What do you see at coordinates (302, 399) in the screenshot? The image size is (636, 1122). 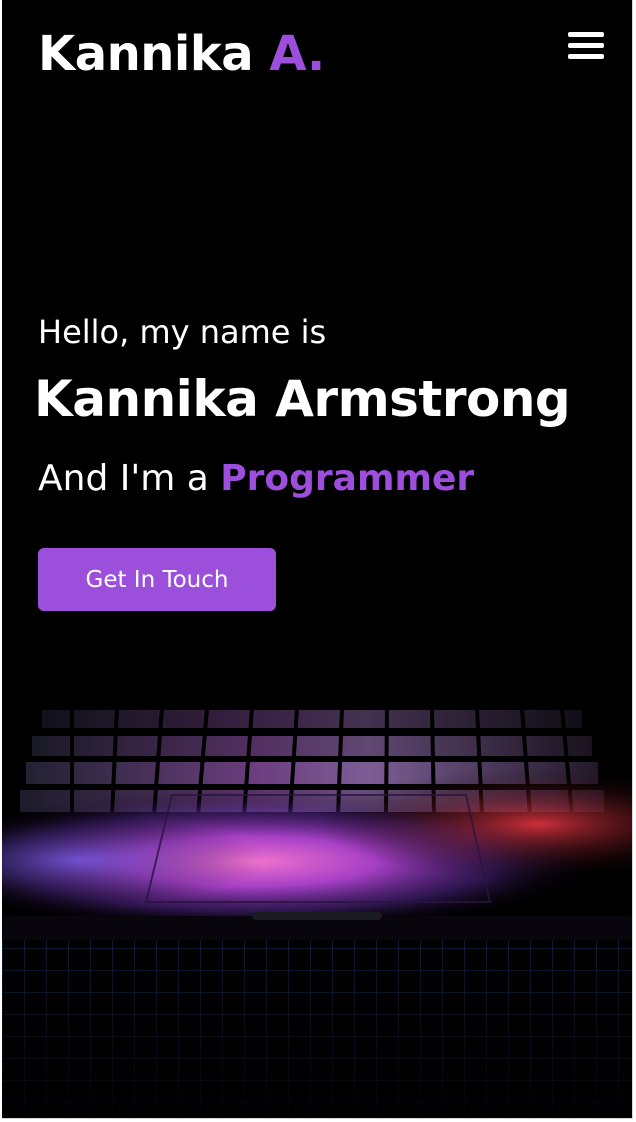 I see `hero-name: Kannika Armstrong` at bounding box center [302, 399].